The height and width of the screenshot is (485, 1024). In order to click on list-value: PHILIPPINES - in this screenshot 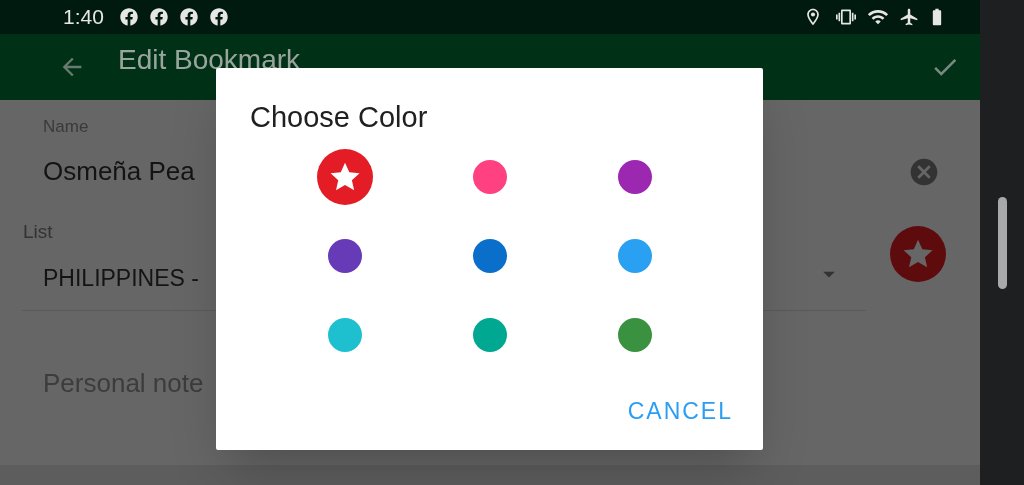, I will do `click(121, 278)`.